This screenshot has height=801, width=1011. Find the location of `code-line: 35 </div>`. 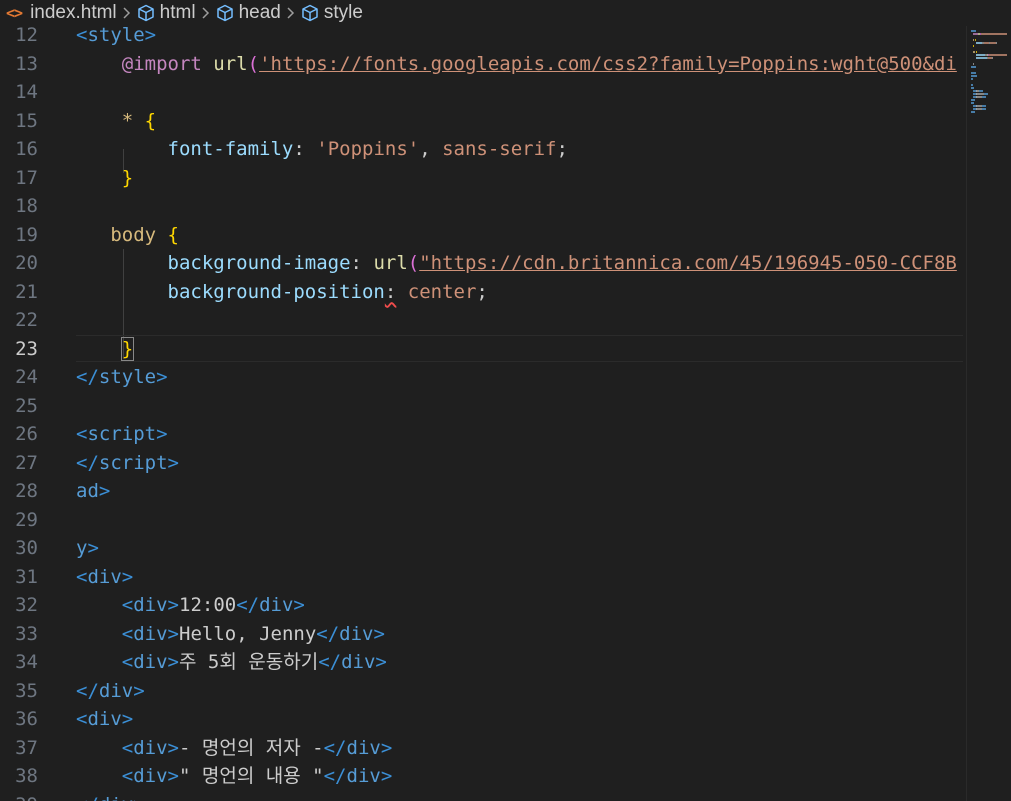

code-line: 35 </div> is located at coordinates (481, 691).